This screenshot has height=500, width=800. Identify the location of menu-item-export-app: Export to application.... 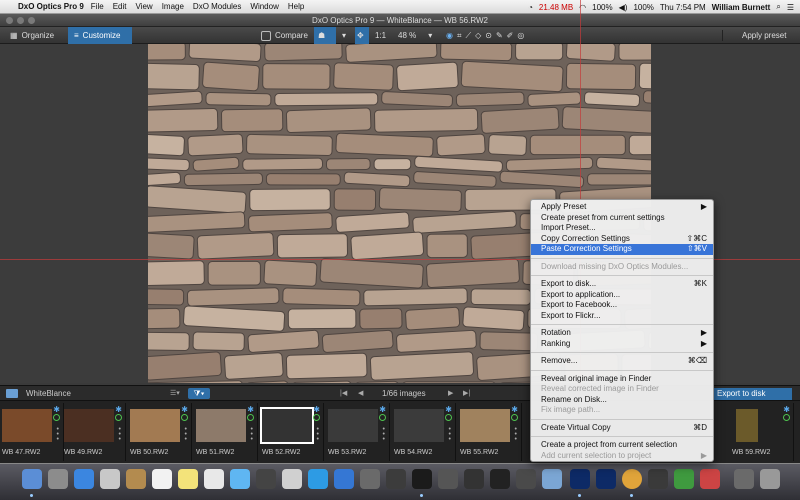
(622, 295).